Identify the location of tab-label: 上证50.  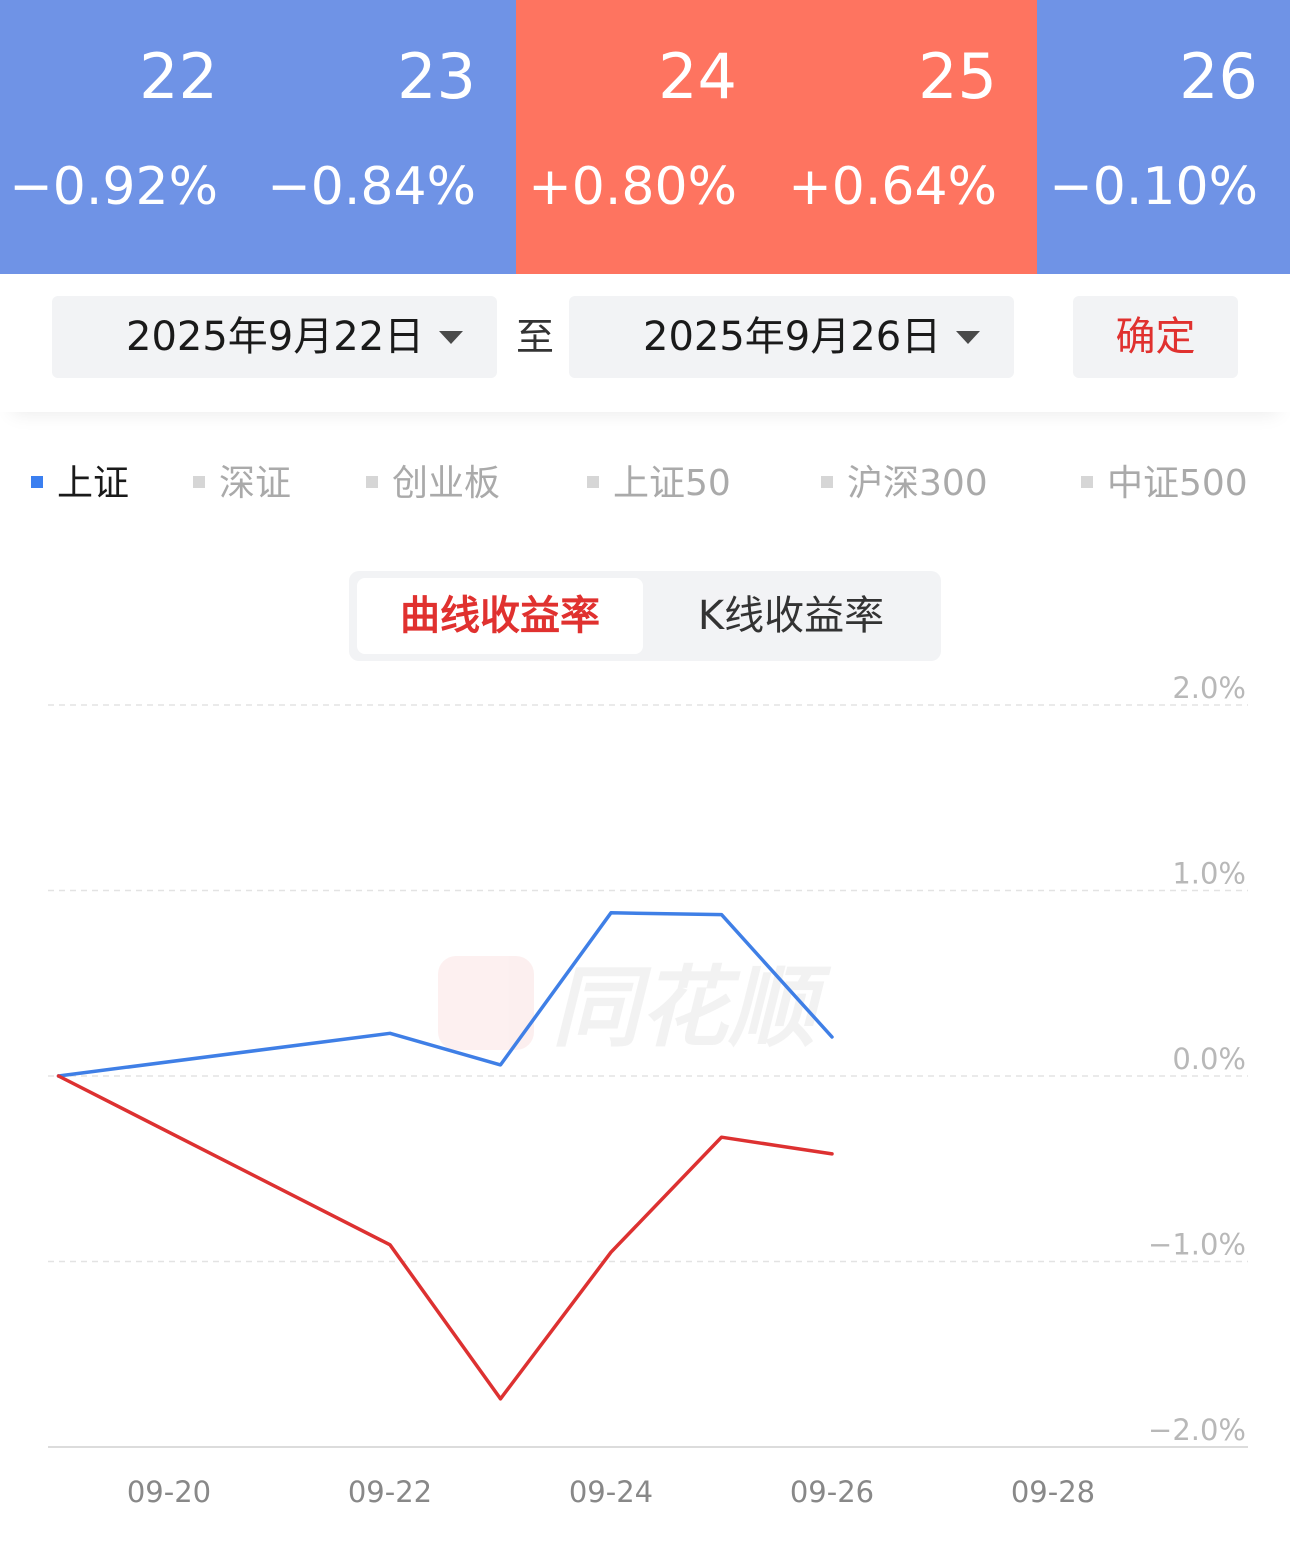
(672, 483).